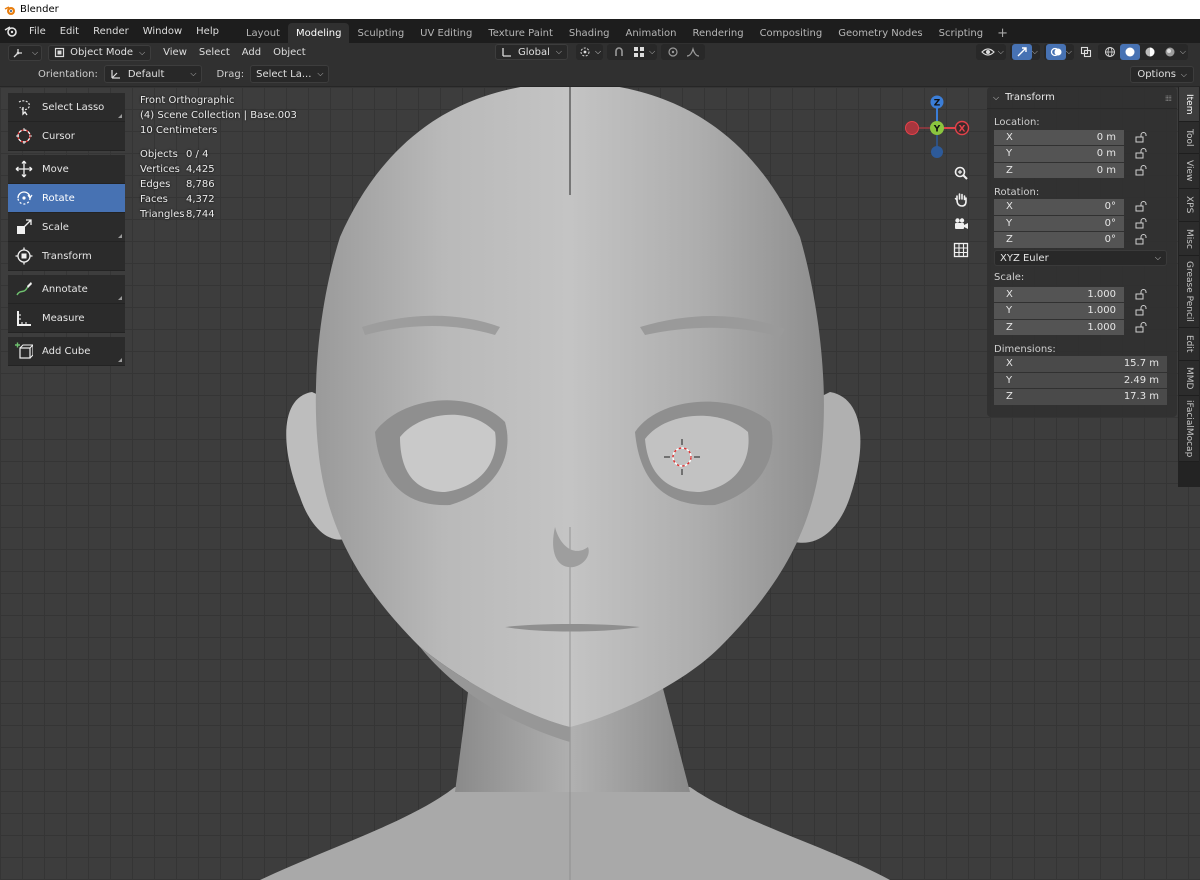 This screenshot has width=1200, height=880. Describe the element at coordinates (619, 52) in the screenshot. I see `snap-toggle-icon` at that location.